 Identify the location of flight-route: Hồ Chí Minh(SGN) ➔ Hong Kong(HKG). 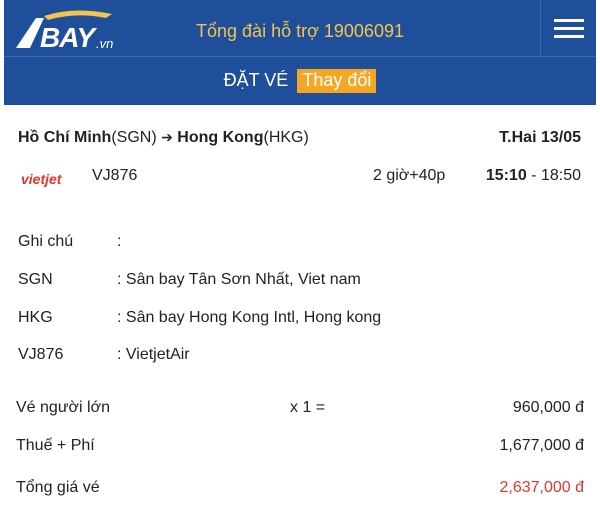
(163, 138).